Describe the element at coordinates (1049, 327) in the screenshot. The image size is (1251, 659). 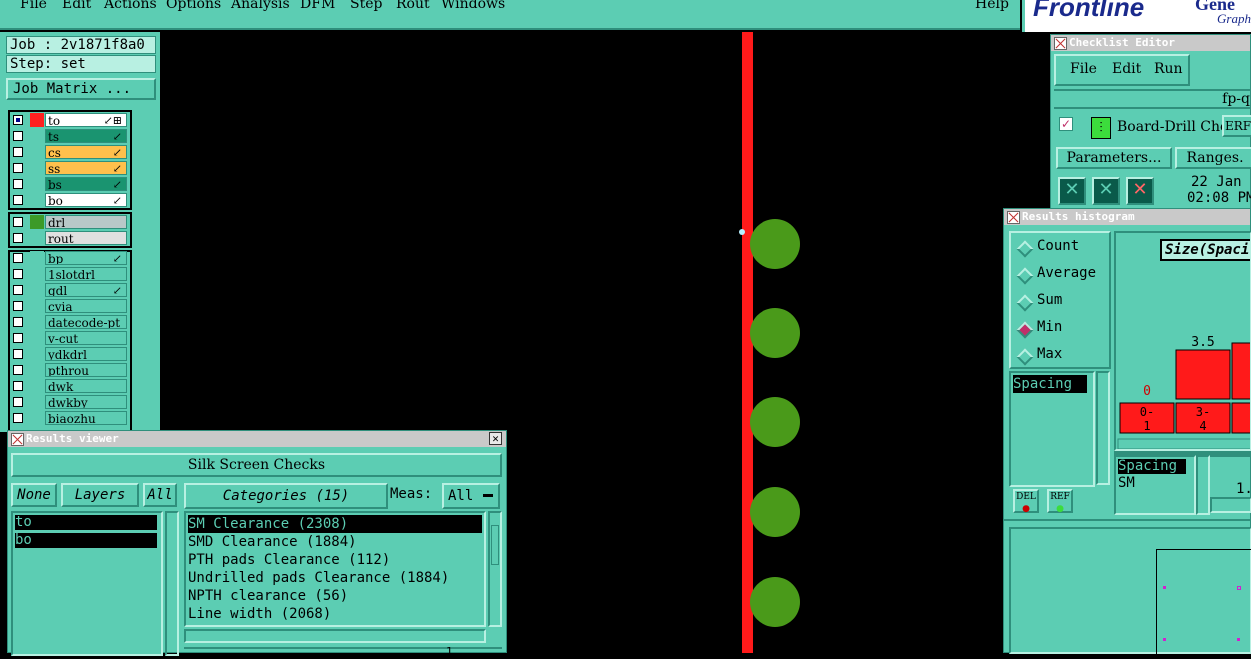
I see `mode-label-min: Min` at that location.